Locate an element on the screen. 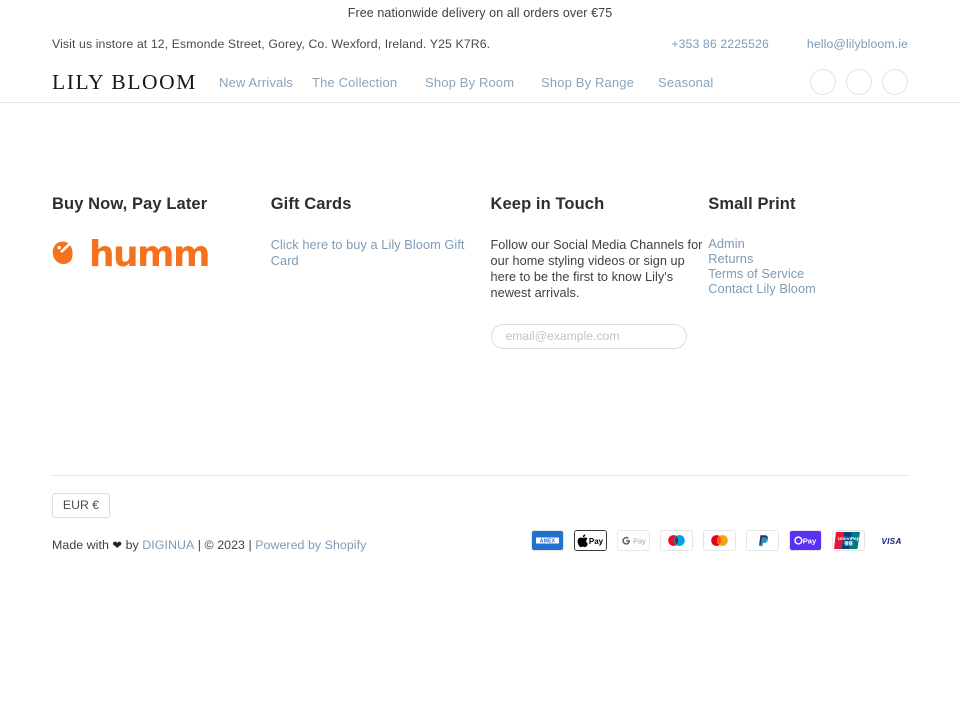 Image resolution: width=960 pixels, height=720 pixels. humm-wordmark: humm is located at coordinates (149, 254).